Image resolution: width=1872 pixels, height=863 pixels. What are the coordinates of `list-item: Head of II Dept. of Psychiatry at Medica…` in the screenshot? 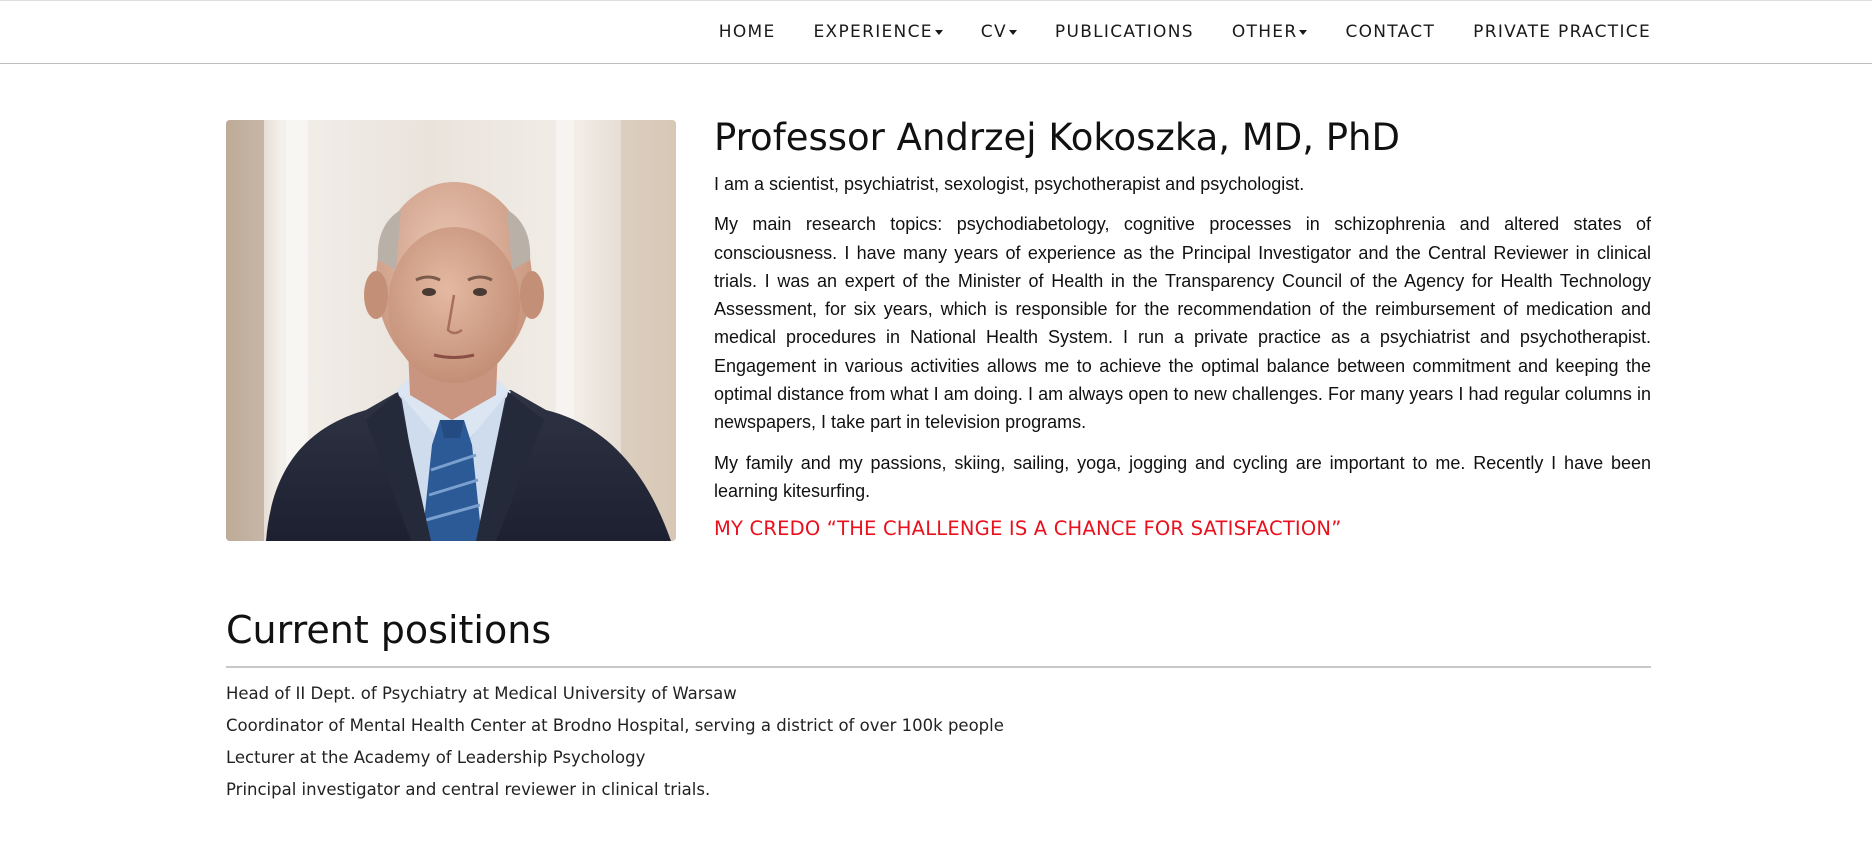 It's located at (481, 693).